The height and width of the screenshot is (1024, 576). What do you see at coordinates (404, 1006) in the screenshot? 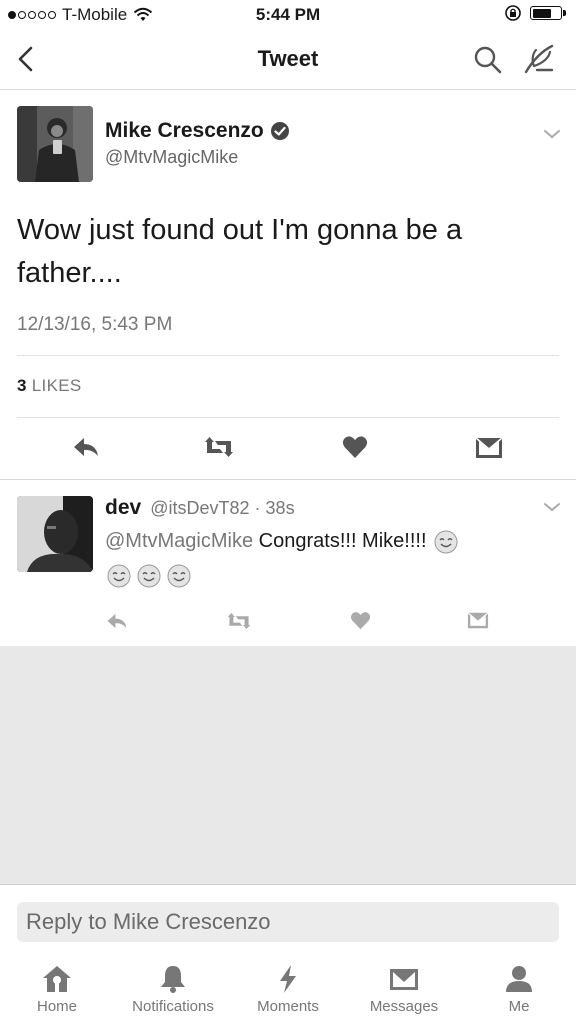
I see `tab-messages-label: Messages` at bounding box center [404, 1006].